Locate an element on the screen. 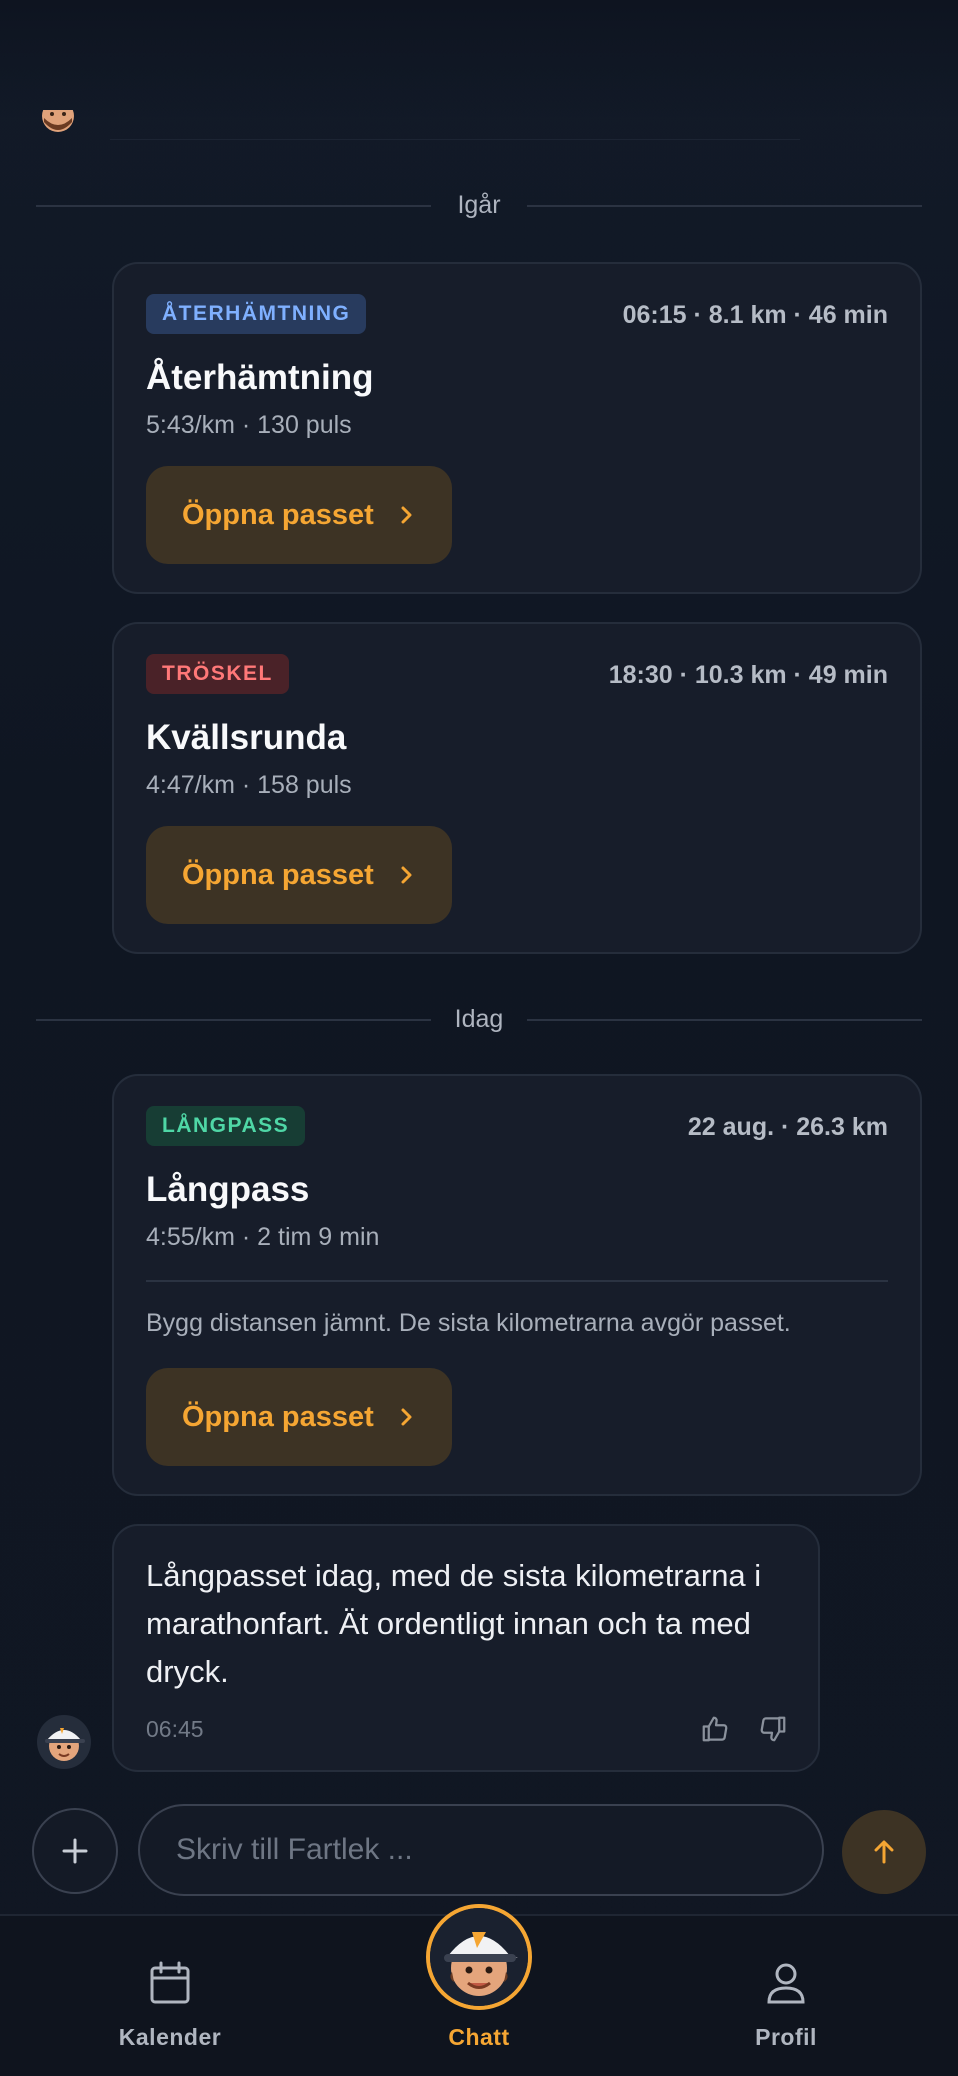 The image size is (958, 2076). message-input-container is located at coordinates (481, 1850).